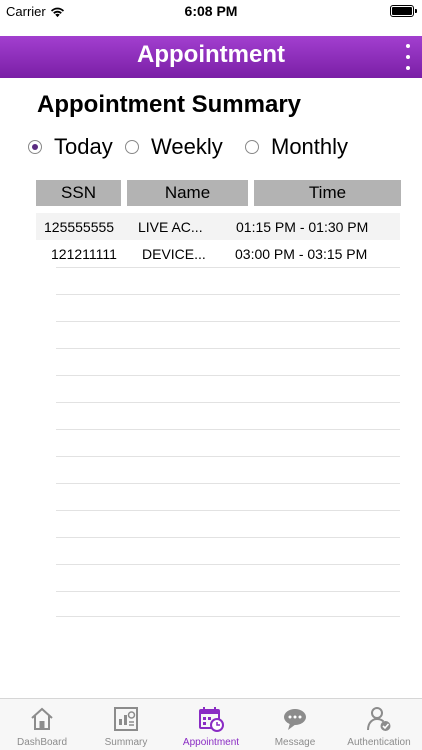 This screenshot has width=422, height=750. Describe the element at coordinates (379, 742) in the screenshot. I see `tab-label: Authentication` at that location.